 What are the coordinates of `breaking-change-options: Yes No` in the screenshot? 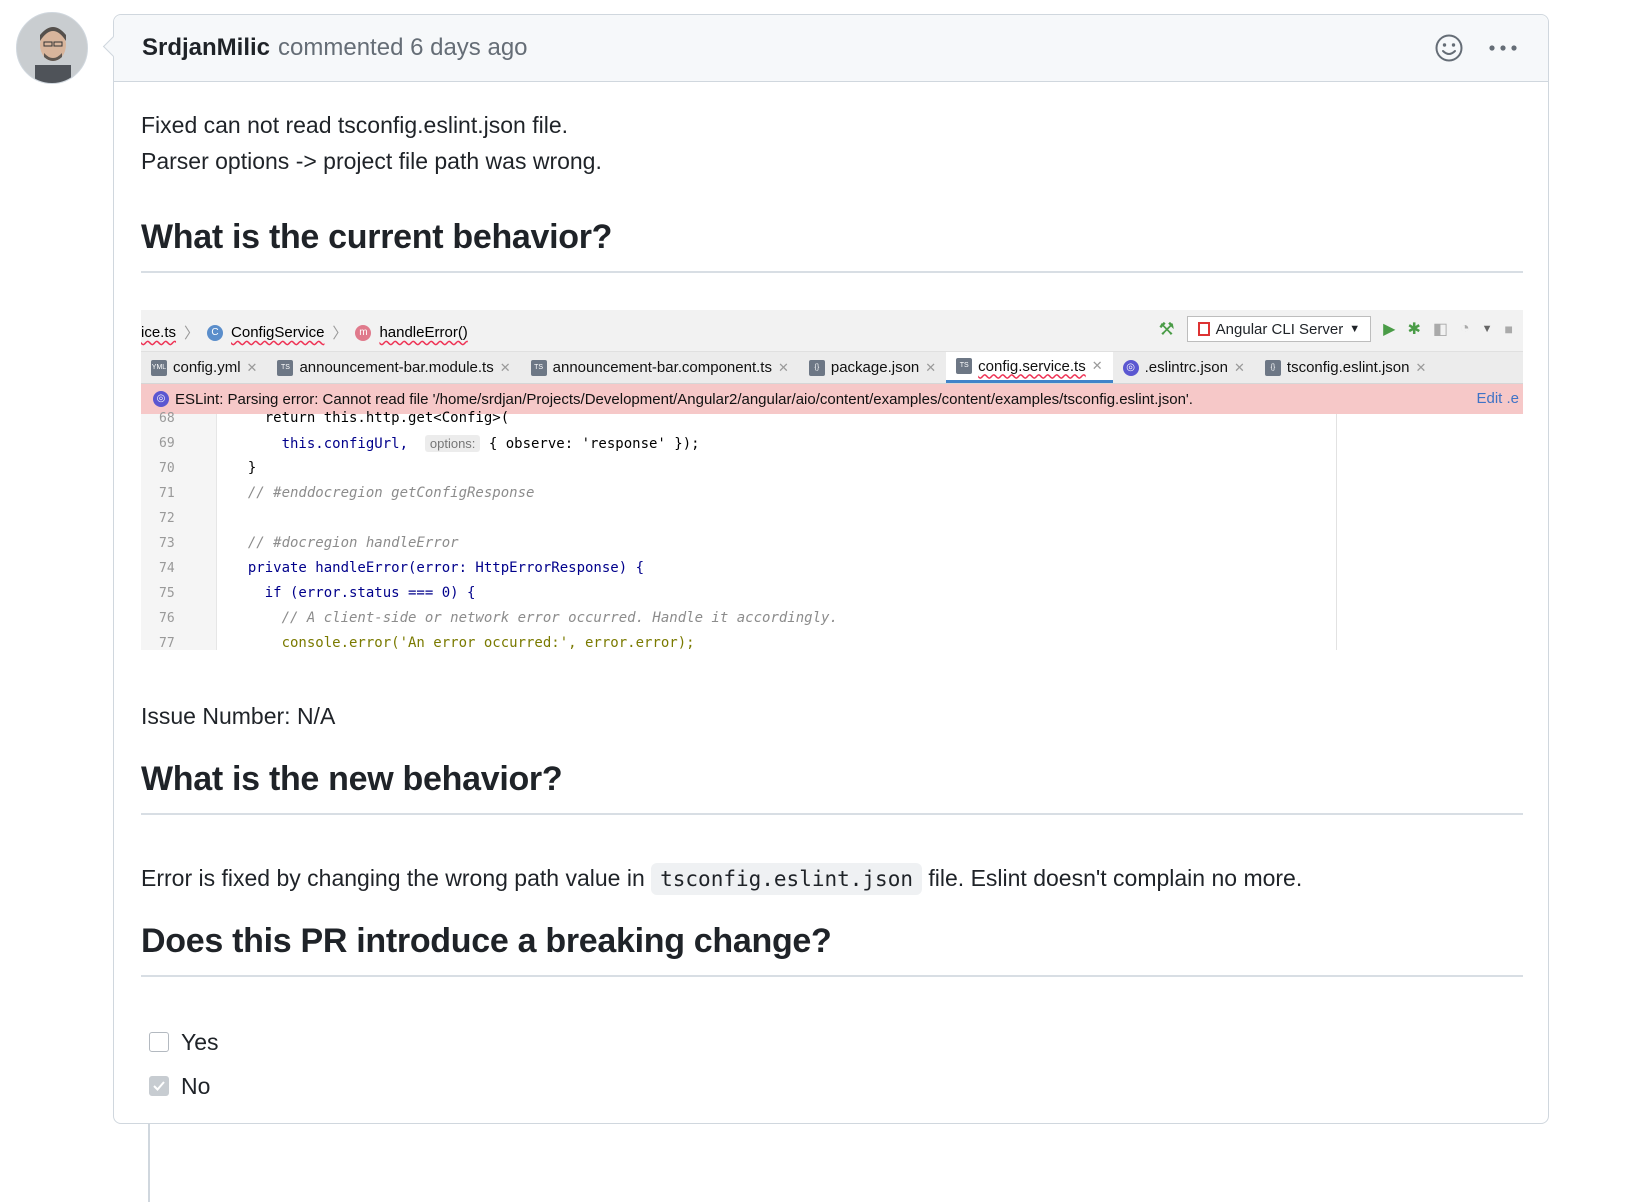 It's located at (180, 1064).